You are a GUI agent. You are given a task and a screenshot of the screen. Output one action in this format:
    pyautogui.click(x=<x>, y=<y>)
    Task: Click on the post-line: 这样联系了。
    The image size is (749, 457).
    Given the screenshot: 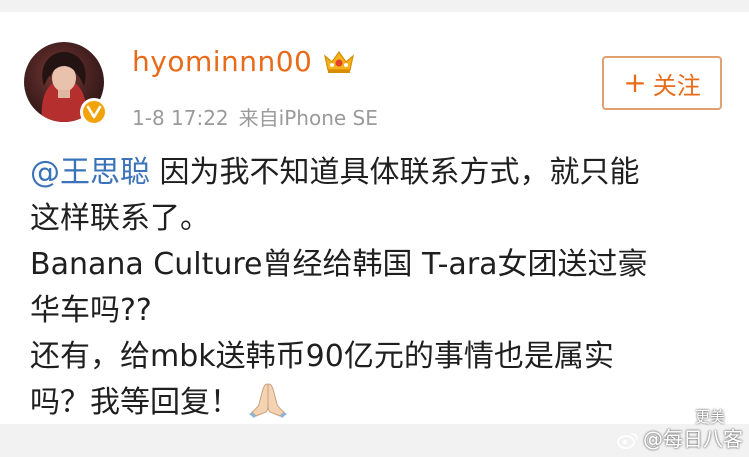 What is the action you would take?
    pyautogui.click(x=120, y=218)
    